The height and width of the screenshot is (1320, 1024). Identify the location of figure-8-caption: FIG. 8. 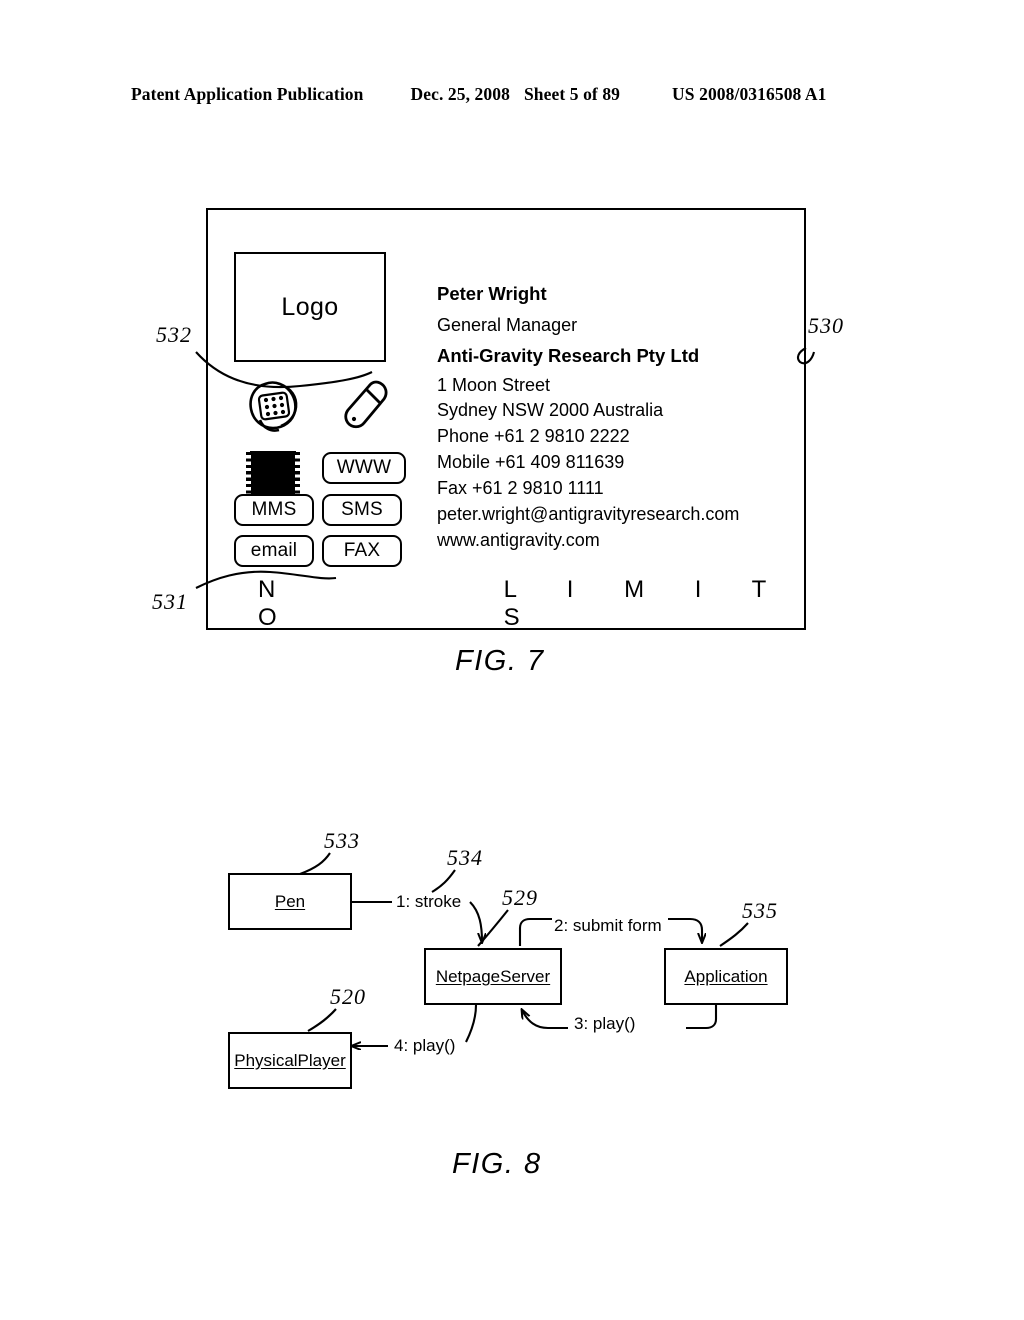
(497, 1164).